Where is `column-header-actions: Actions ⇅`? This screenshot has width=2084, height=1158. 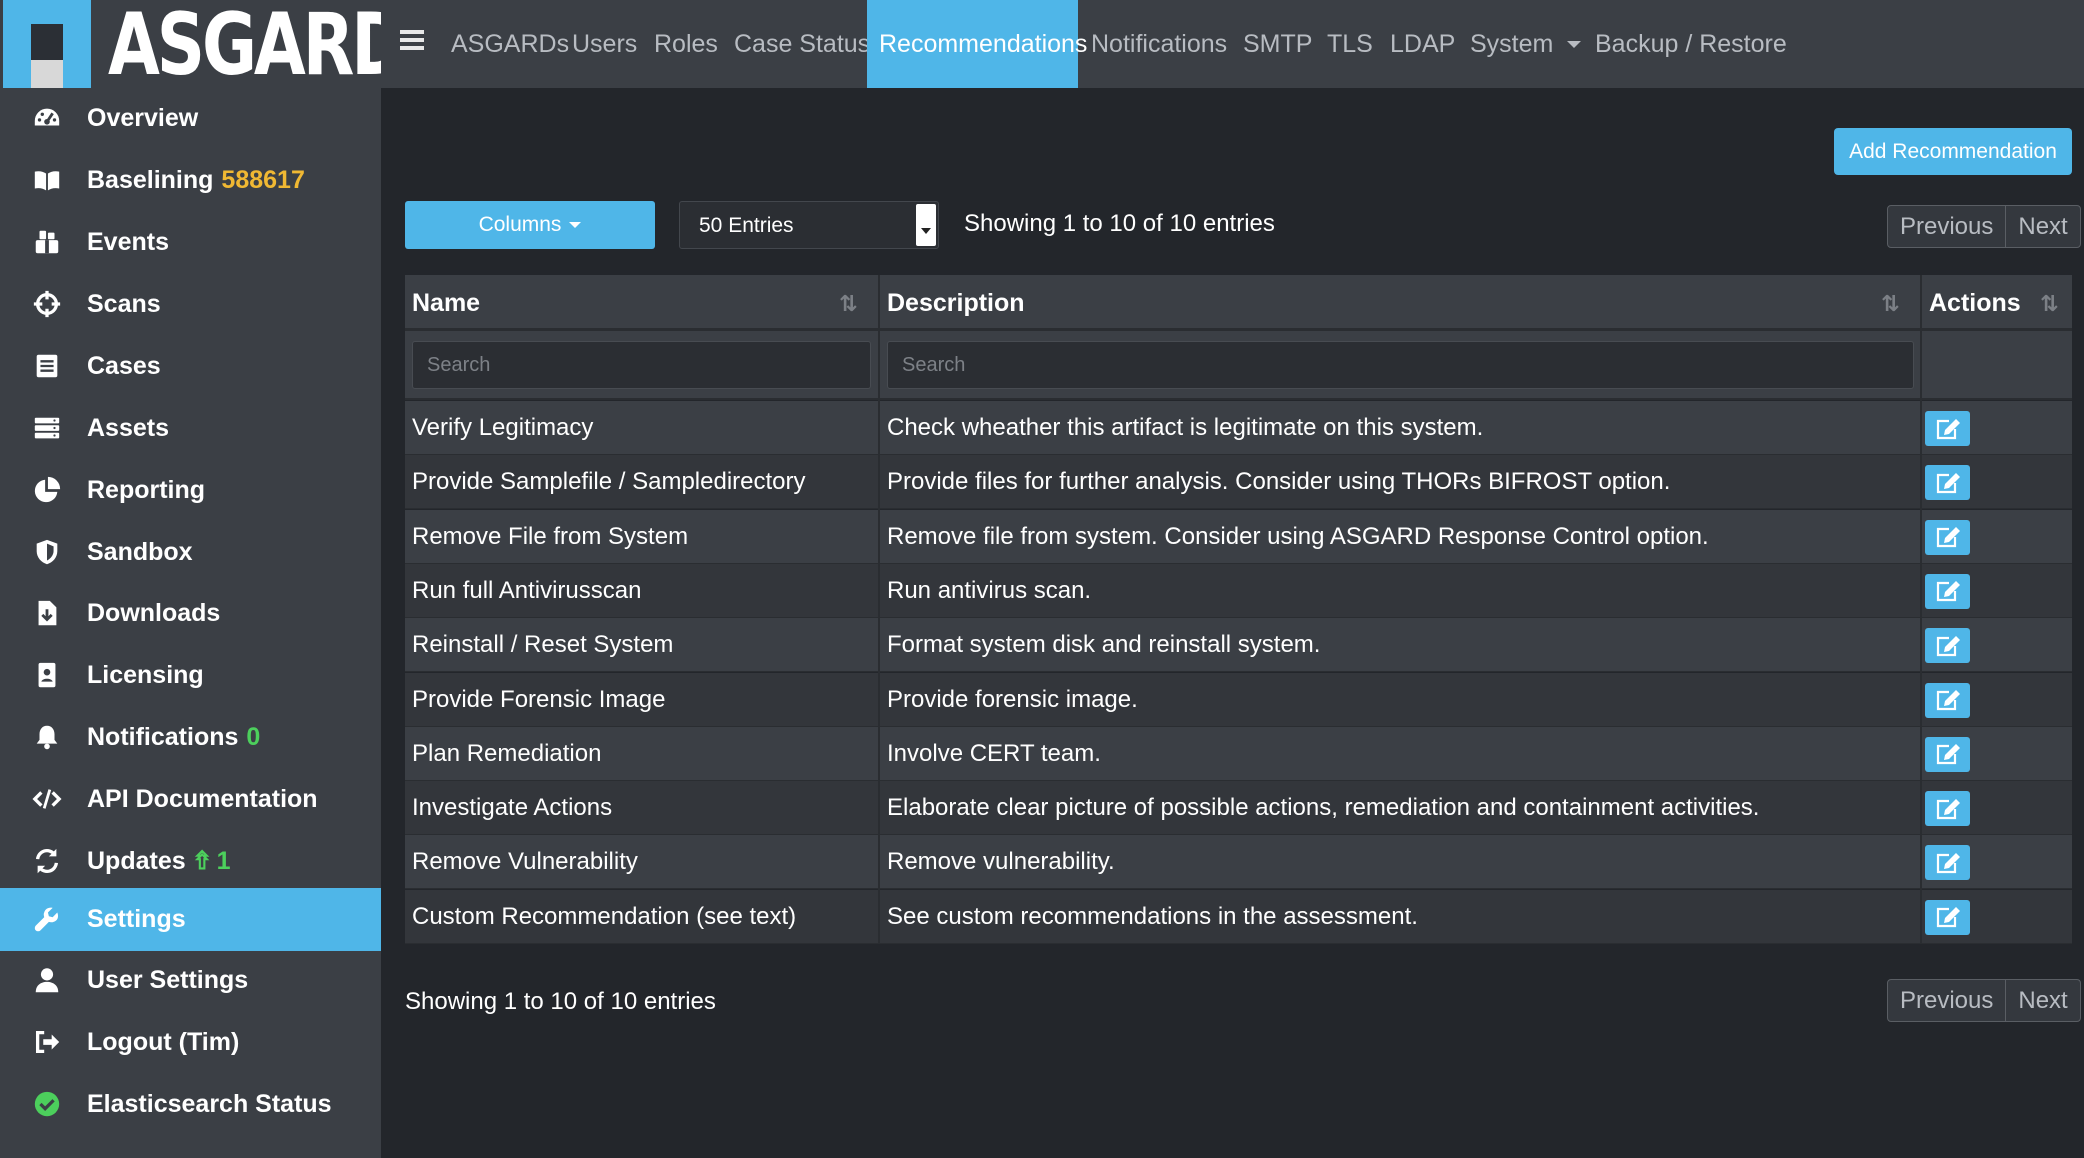 column-header-actions: Actions ⇅ is located at coordinates (1997, 303).